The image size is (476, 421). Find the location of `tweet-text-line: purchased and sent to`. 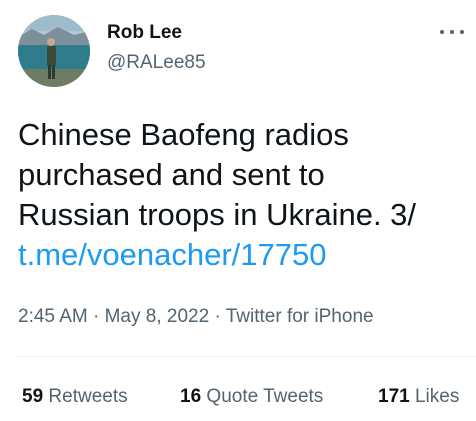

tweet-text-line: purchased and sent to is located at coordinates (171, 174).